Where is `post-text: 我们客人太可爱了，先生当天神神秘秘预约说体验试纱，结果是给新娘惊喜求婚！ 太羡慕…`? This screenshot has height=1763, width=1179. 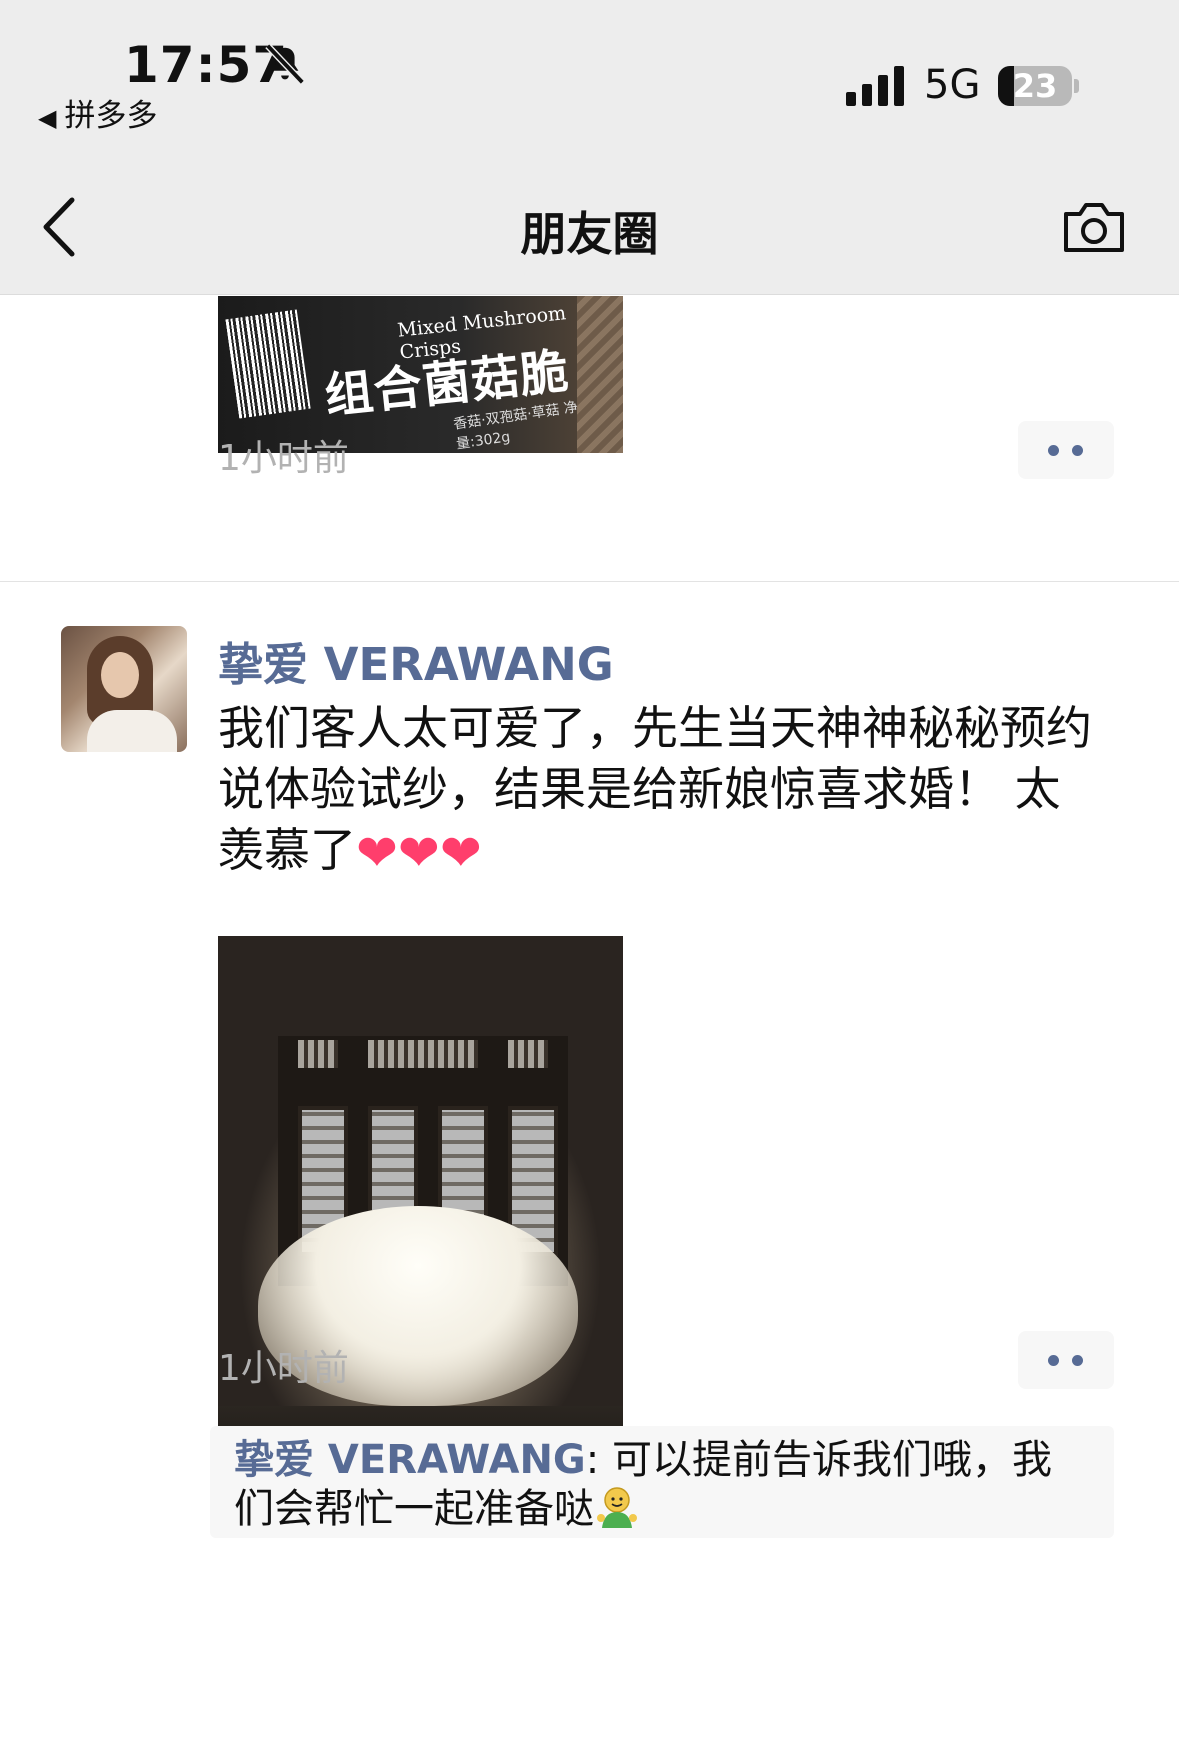 post-text: 我们客人太可爱了，先生当天神神秘秘预约说体验试纱，结果是给新娘惊喜求婚！ 太羡慕… is located at coordinates (658, 789).